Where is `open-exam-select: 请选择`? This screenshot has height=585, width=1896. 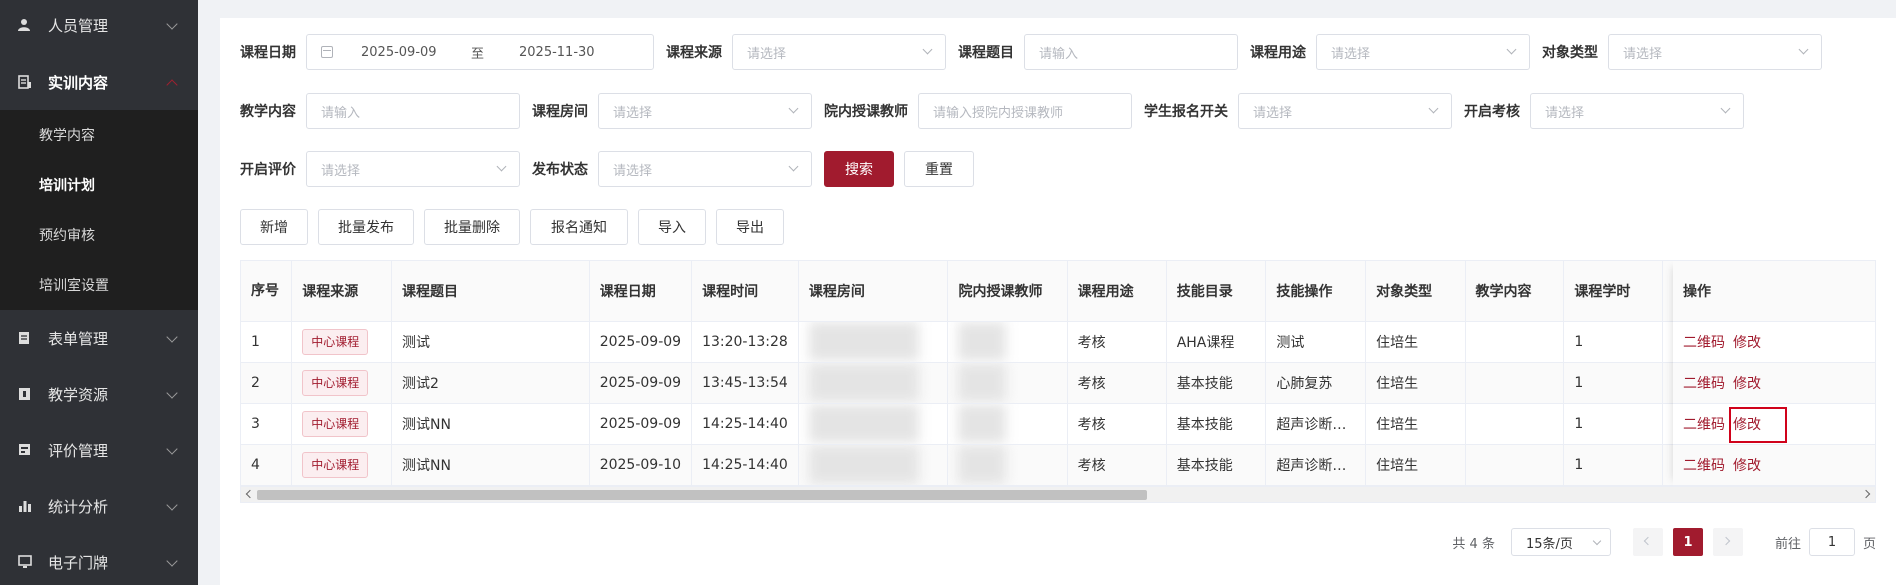
open-exam-select: 请选择 is located at coordinates (1637, 111).